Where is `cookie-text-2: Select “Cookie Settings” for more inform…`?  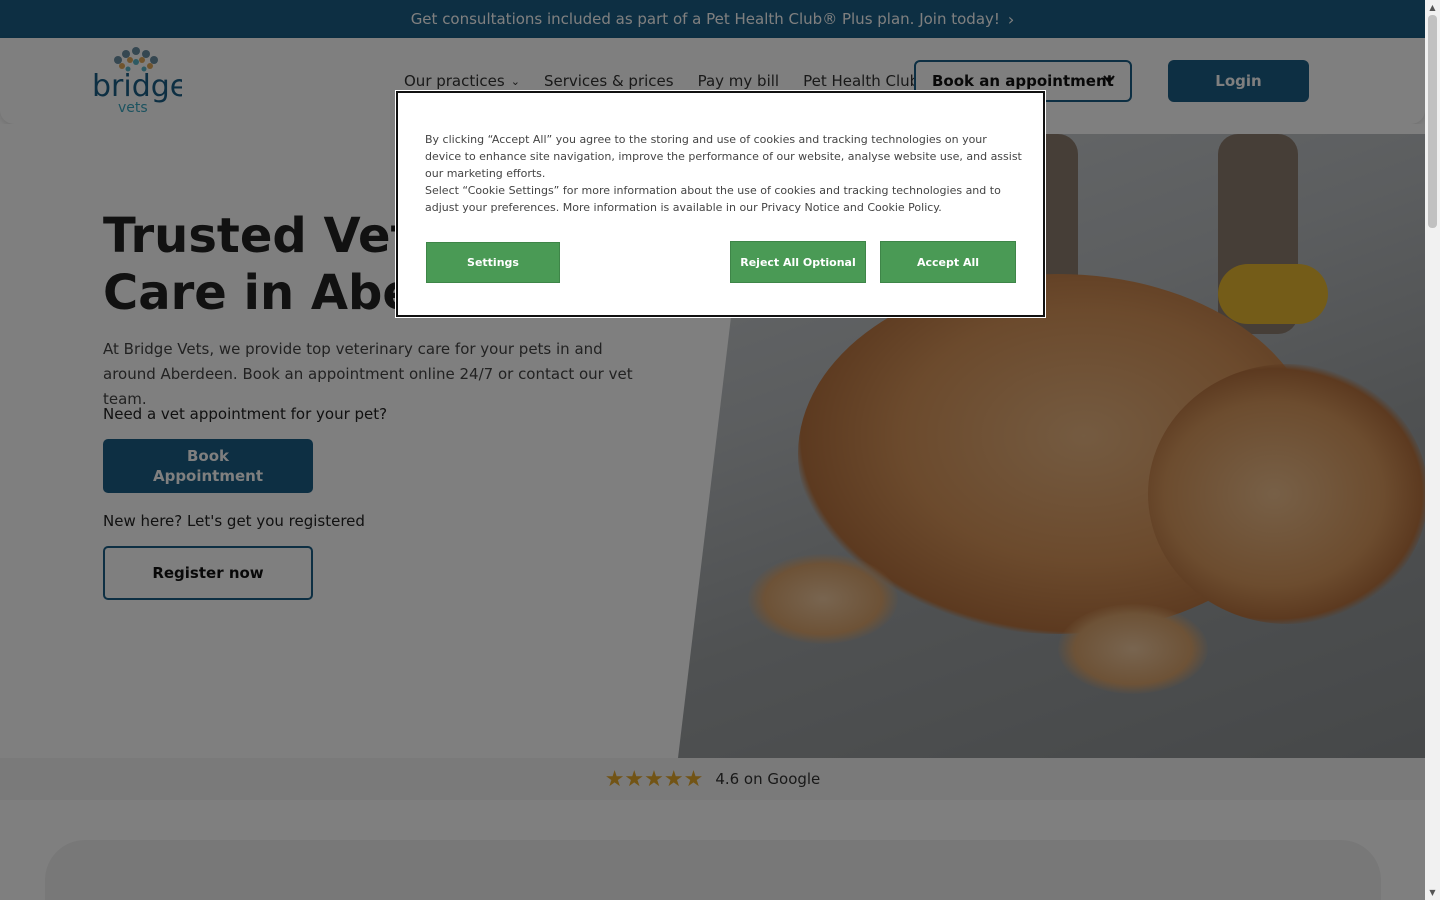
cookie-text-2: Select “Cookie Settings” for more inform… is located at coordinates (713, 199).